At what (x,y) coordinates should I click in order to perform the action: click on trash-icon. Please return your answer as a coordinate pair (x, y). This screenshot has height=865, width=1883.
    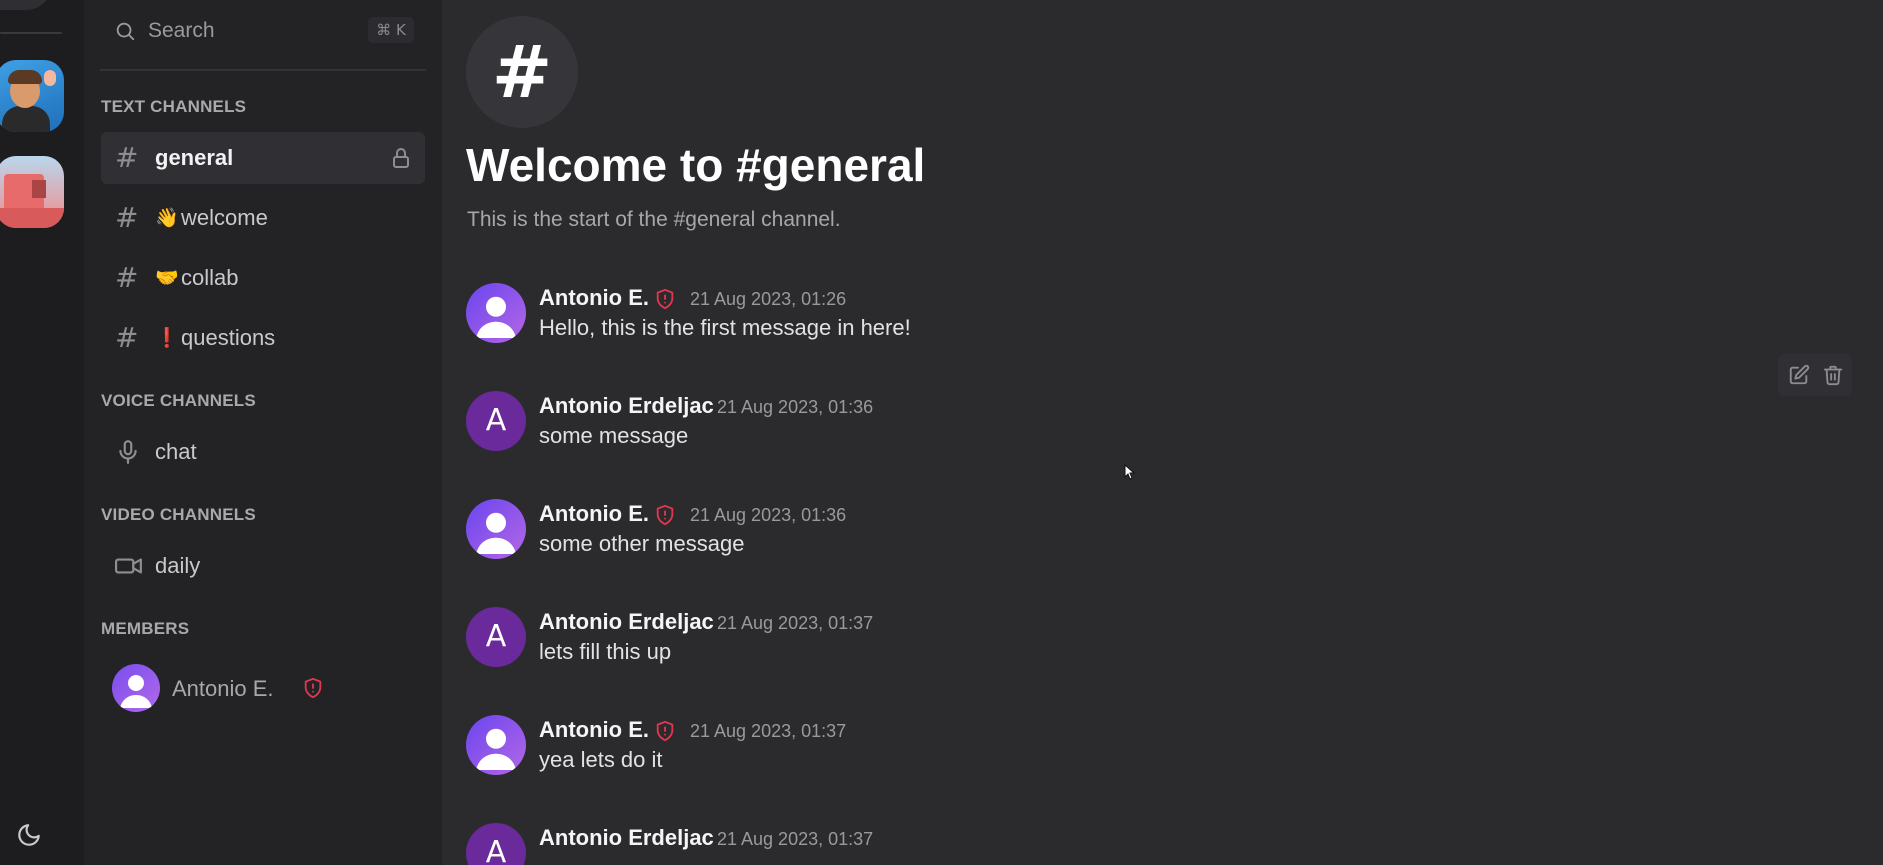
    Looking at the image, I should click on (1833, 377).